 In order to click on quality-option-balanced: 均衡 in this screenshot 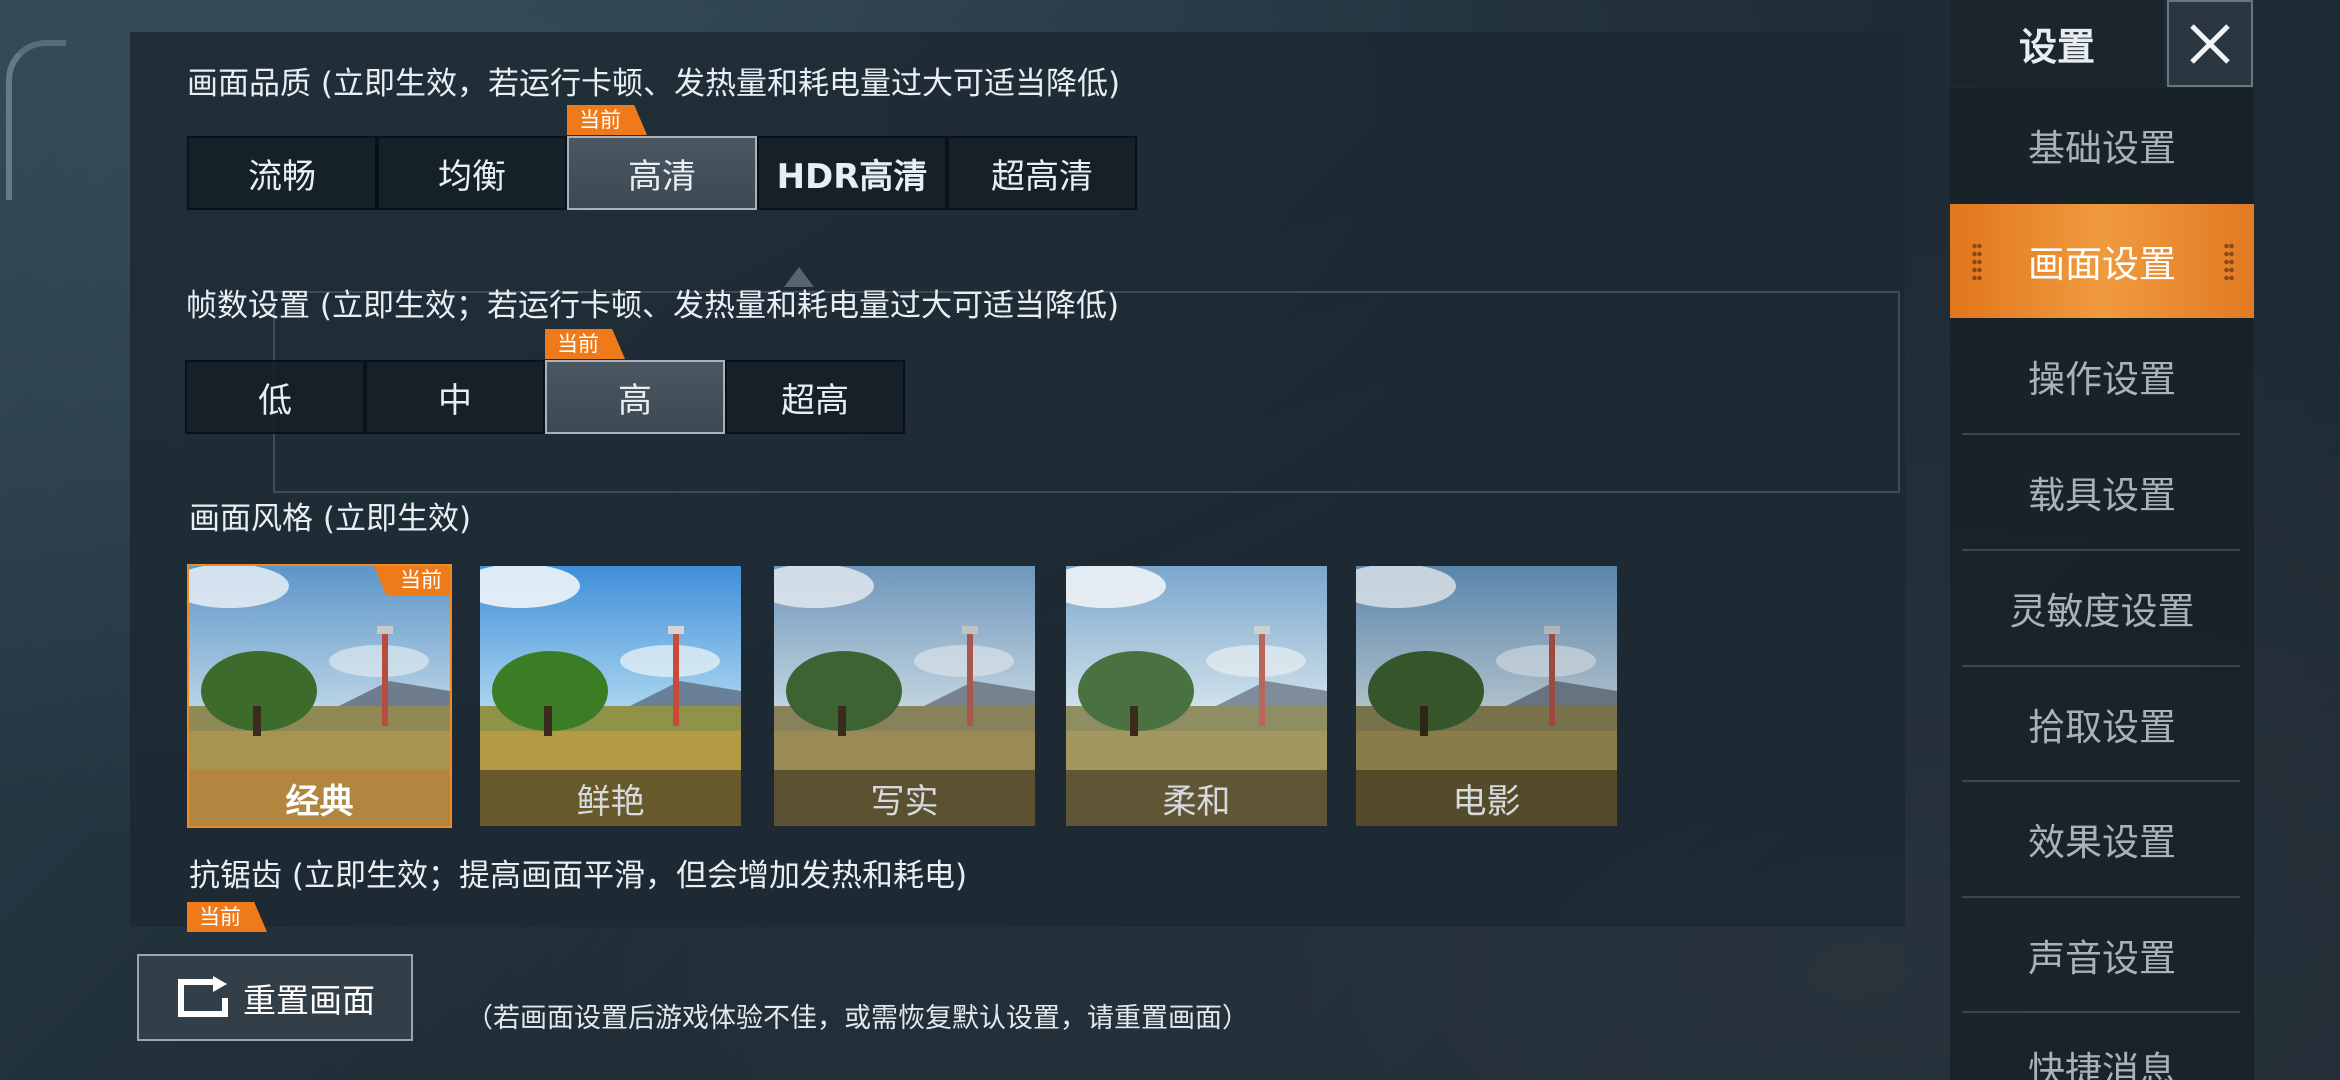, I will do `click(472, 173)`.